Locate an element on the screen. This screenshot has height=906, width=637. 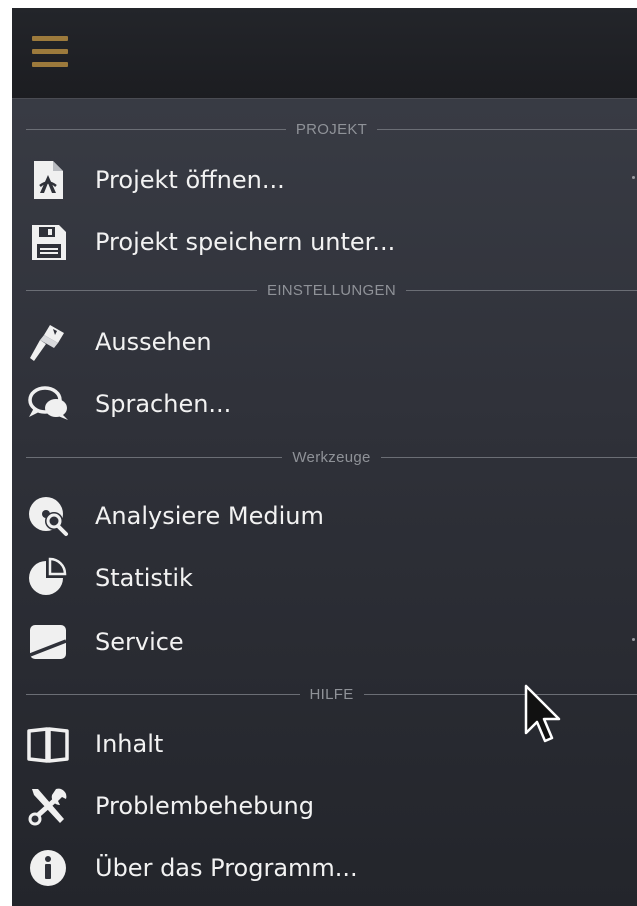
menu-item-label: Aussehen is located at coordinates (153, 342).